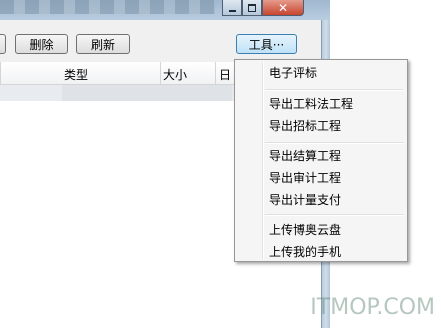 This screenshot has height=328, width=441. I want to click on column-header-type: 类型, so click(76, 74).